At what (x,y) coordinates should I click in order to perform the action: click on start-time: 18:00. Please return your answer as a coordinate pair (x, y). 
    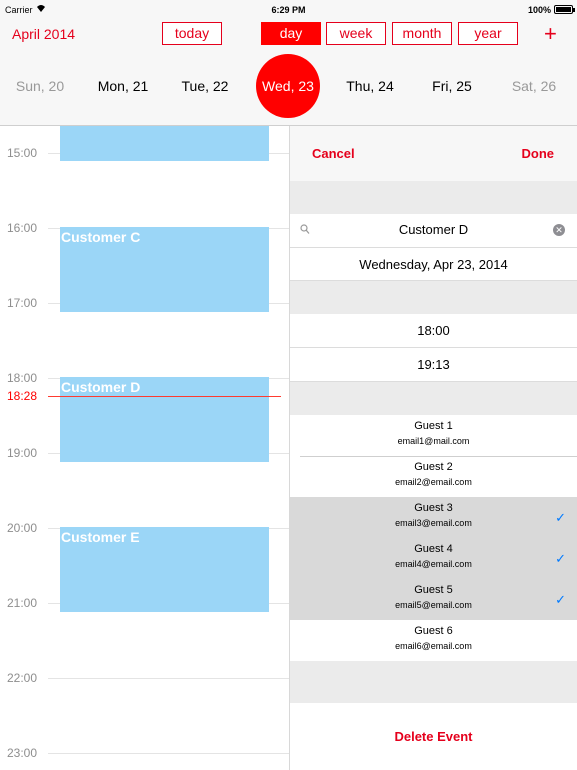
    Looking at the image, I should click on (433, 330).